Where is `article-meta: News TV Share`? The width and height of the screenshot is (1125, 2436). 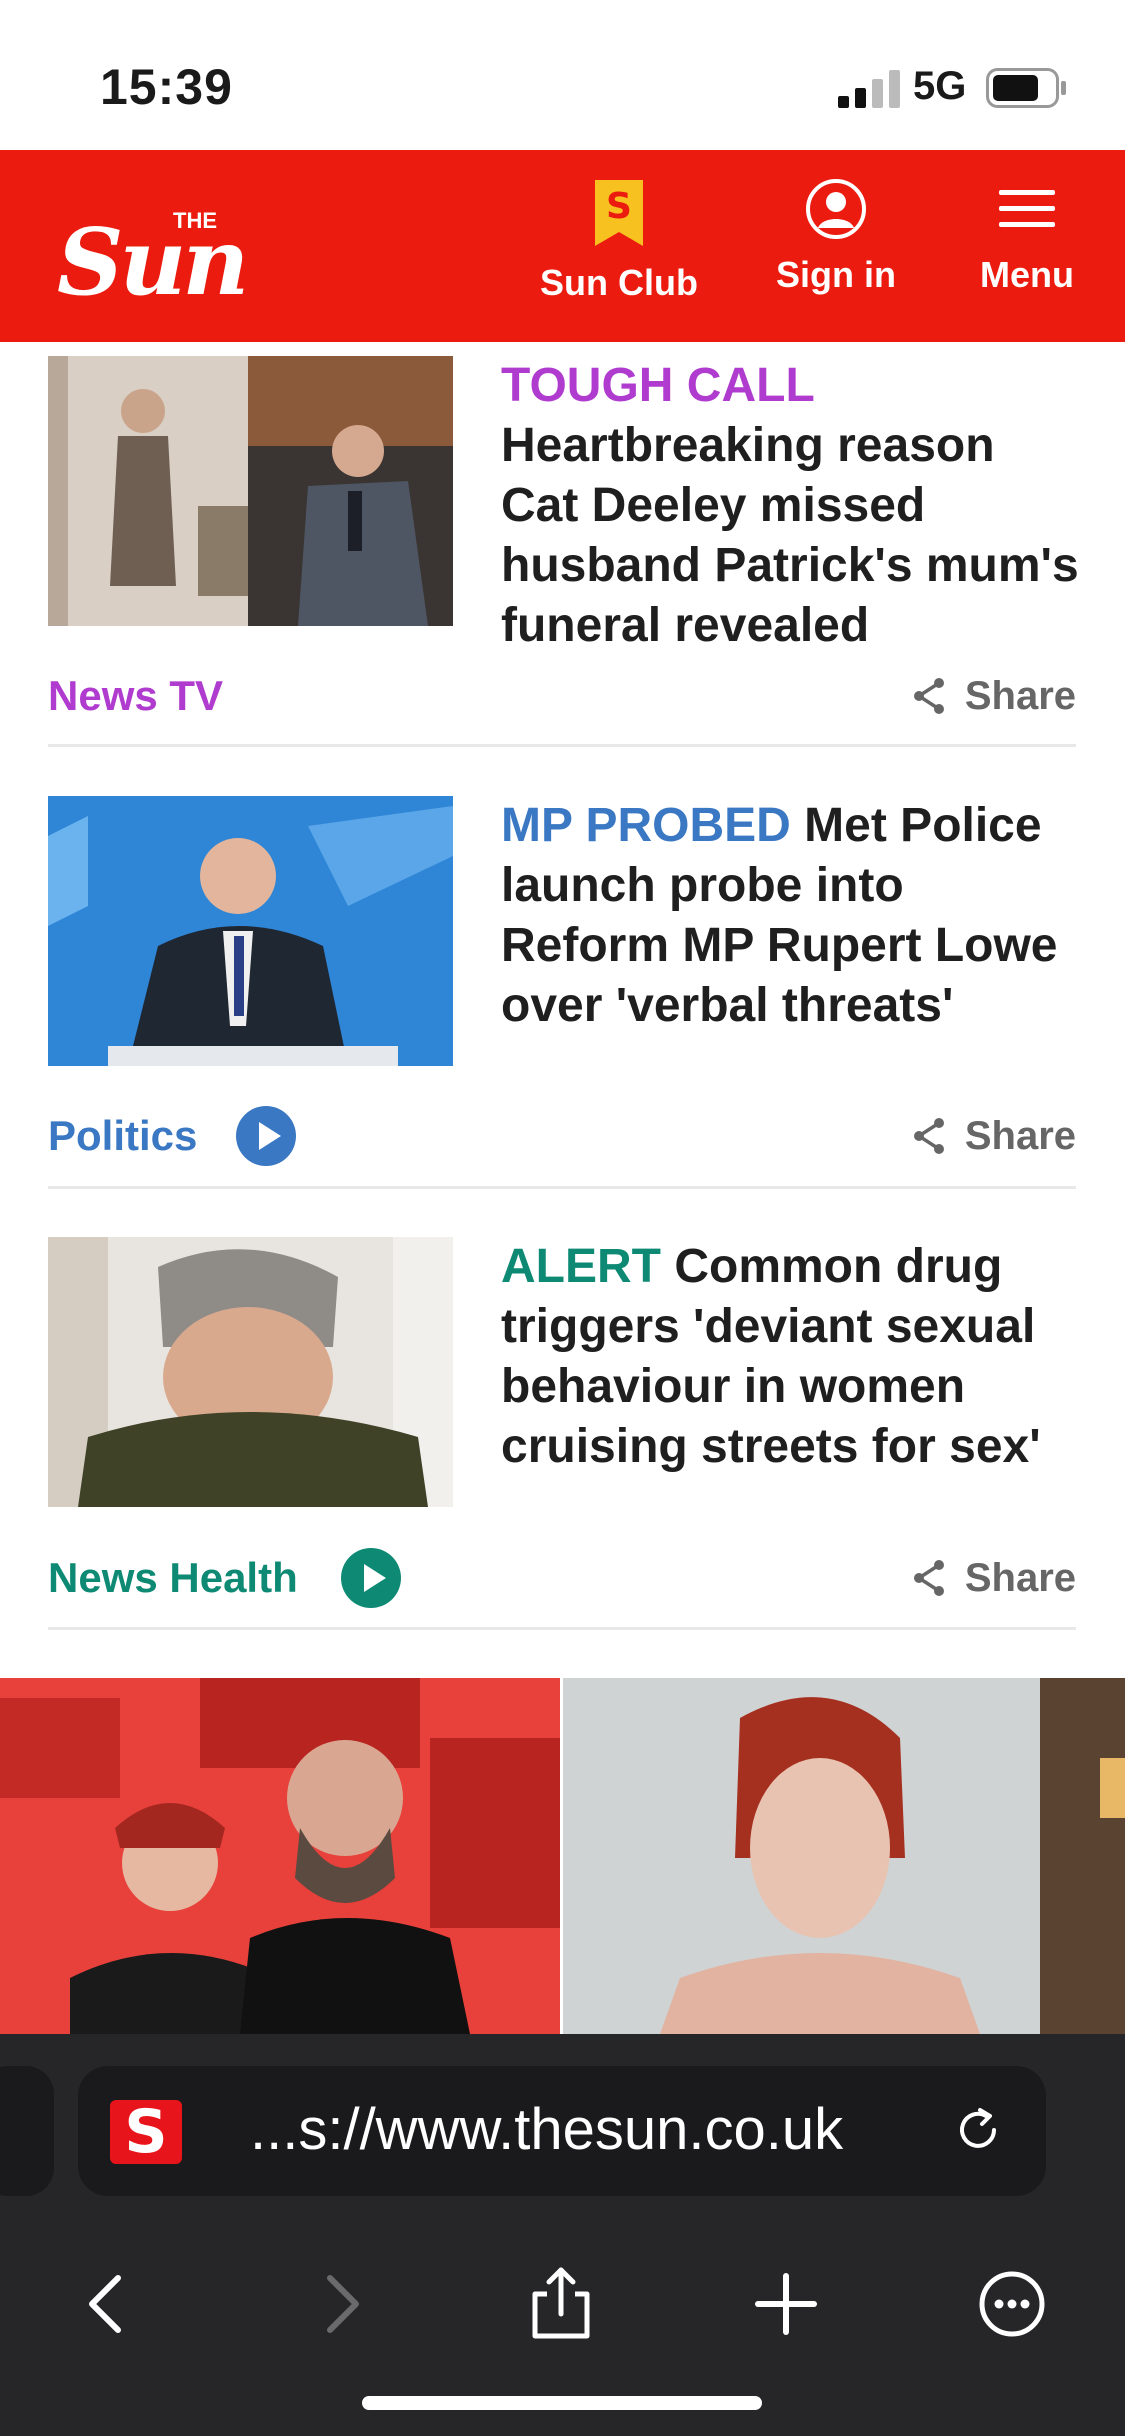
article-meta: News TV Share is located at coordinates (562, 696).